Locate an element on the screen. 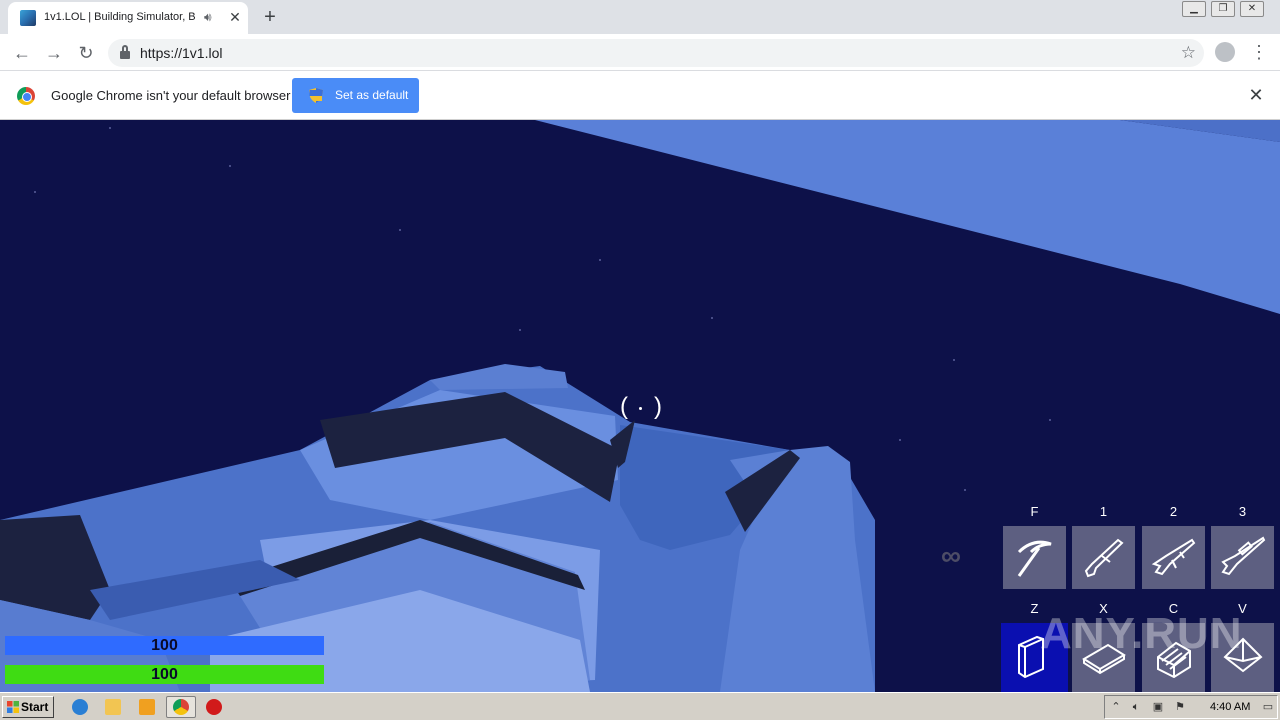  hotbar-slot-sniper-rifle is located at coordinates (1242, 557).